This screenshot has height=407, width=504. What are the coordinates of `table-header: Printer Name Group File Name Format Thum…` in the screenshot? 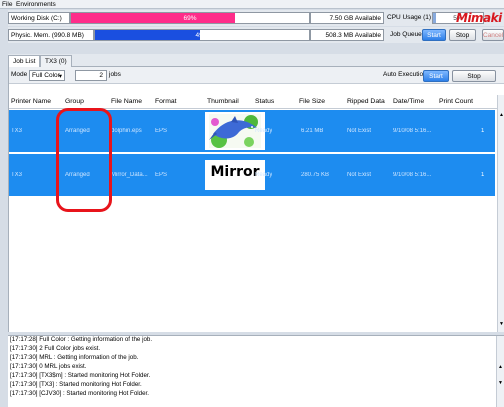 It's located at (253, 102).